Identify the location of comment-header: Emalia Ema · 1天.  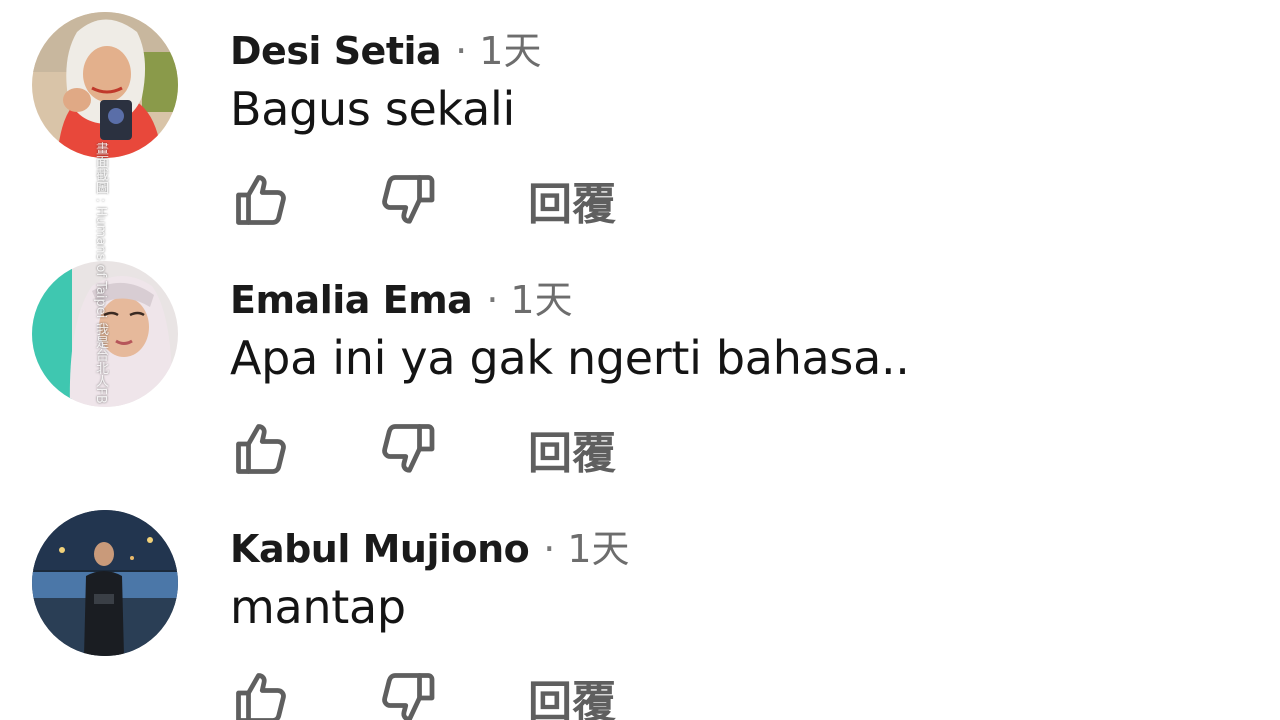
(401, 297).